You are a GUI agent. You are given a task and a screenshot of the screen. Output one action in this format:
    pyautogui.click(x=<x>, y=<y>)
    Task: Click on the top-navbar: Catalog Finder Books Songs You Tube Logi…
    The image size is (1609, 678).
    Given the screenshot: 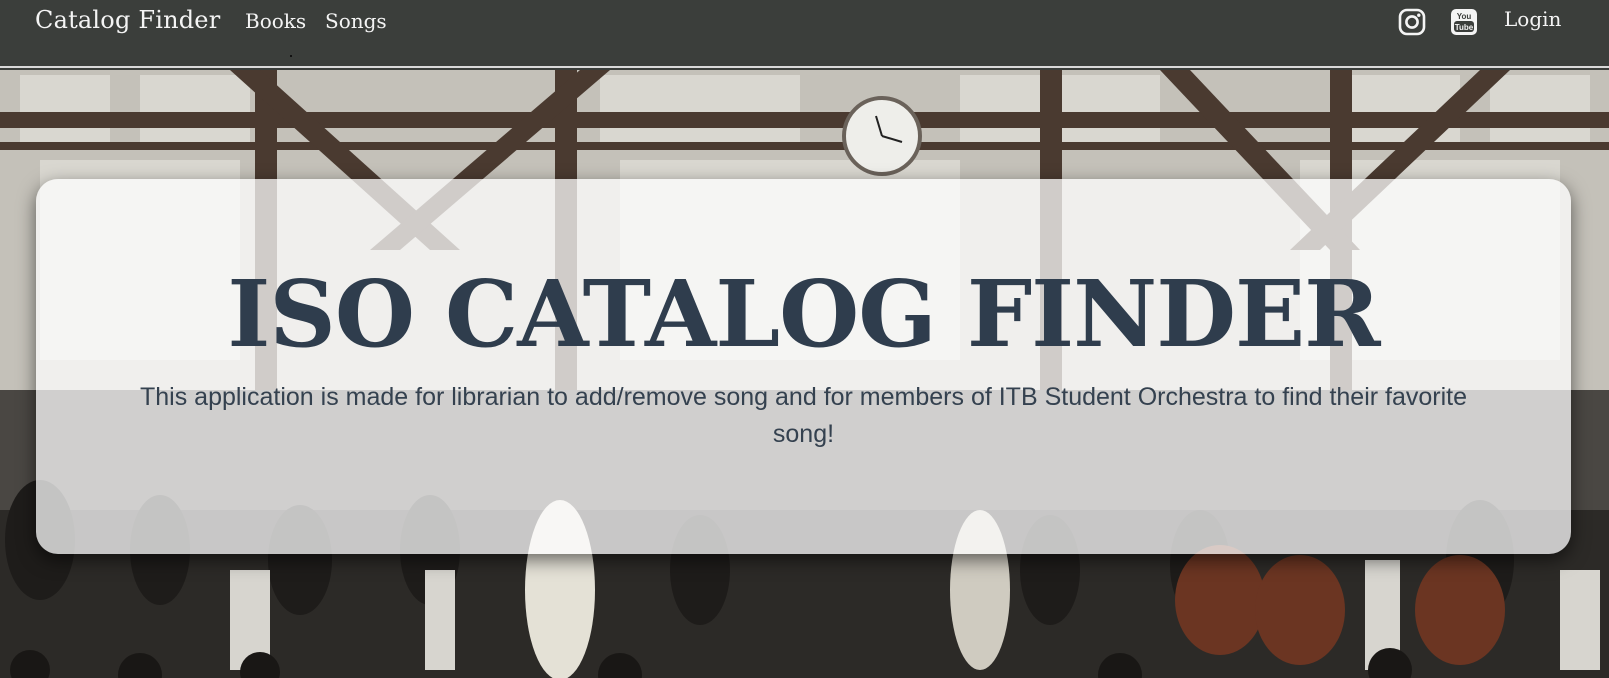 What is the action you would take?
    pyautogui.click(x=804, y=34)
    